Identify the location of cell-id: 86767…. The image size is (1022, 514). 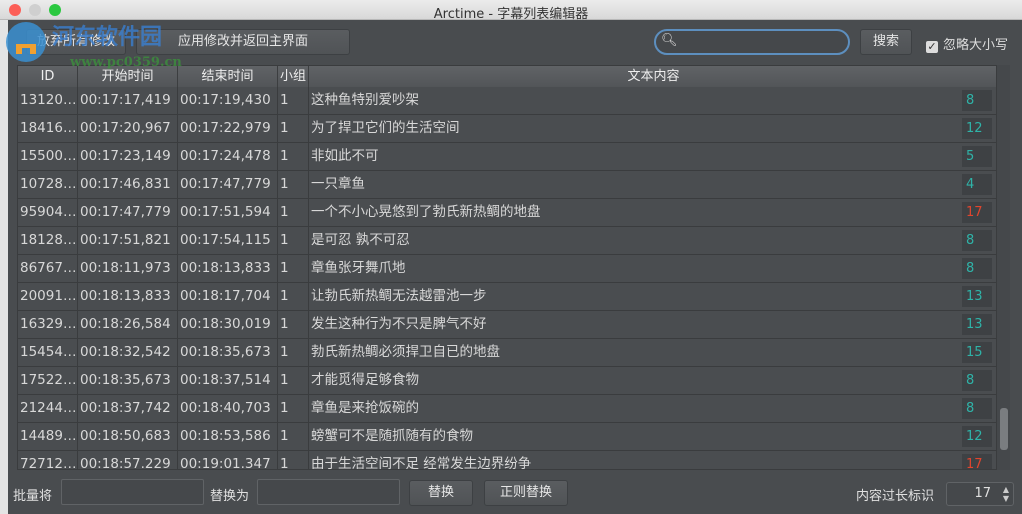
(48, 268).